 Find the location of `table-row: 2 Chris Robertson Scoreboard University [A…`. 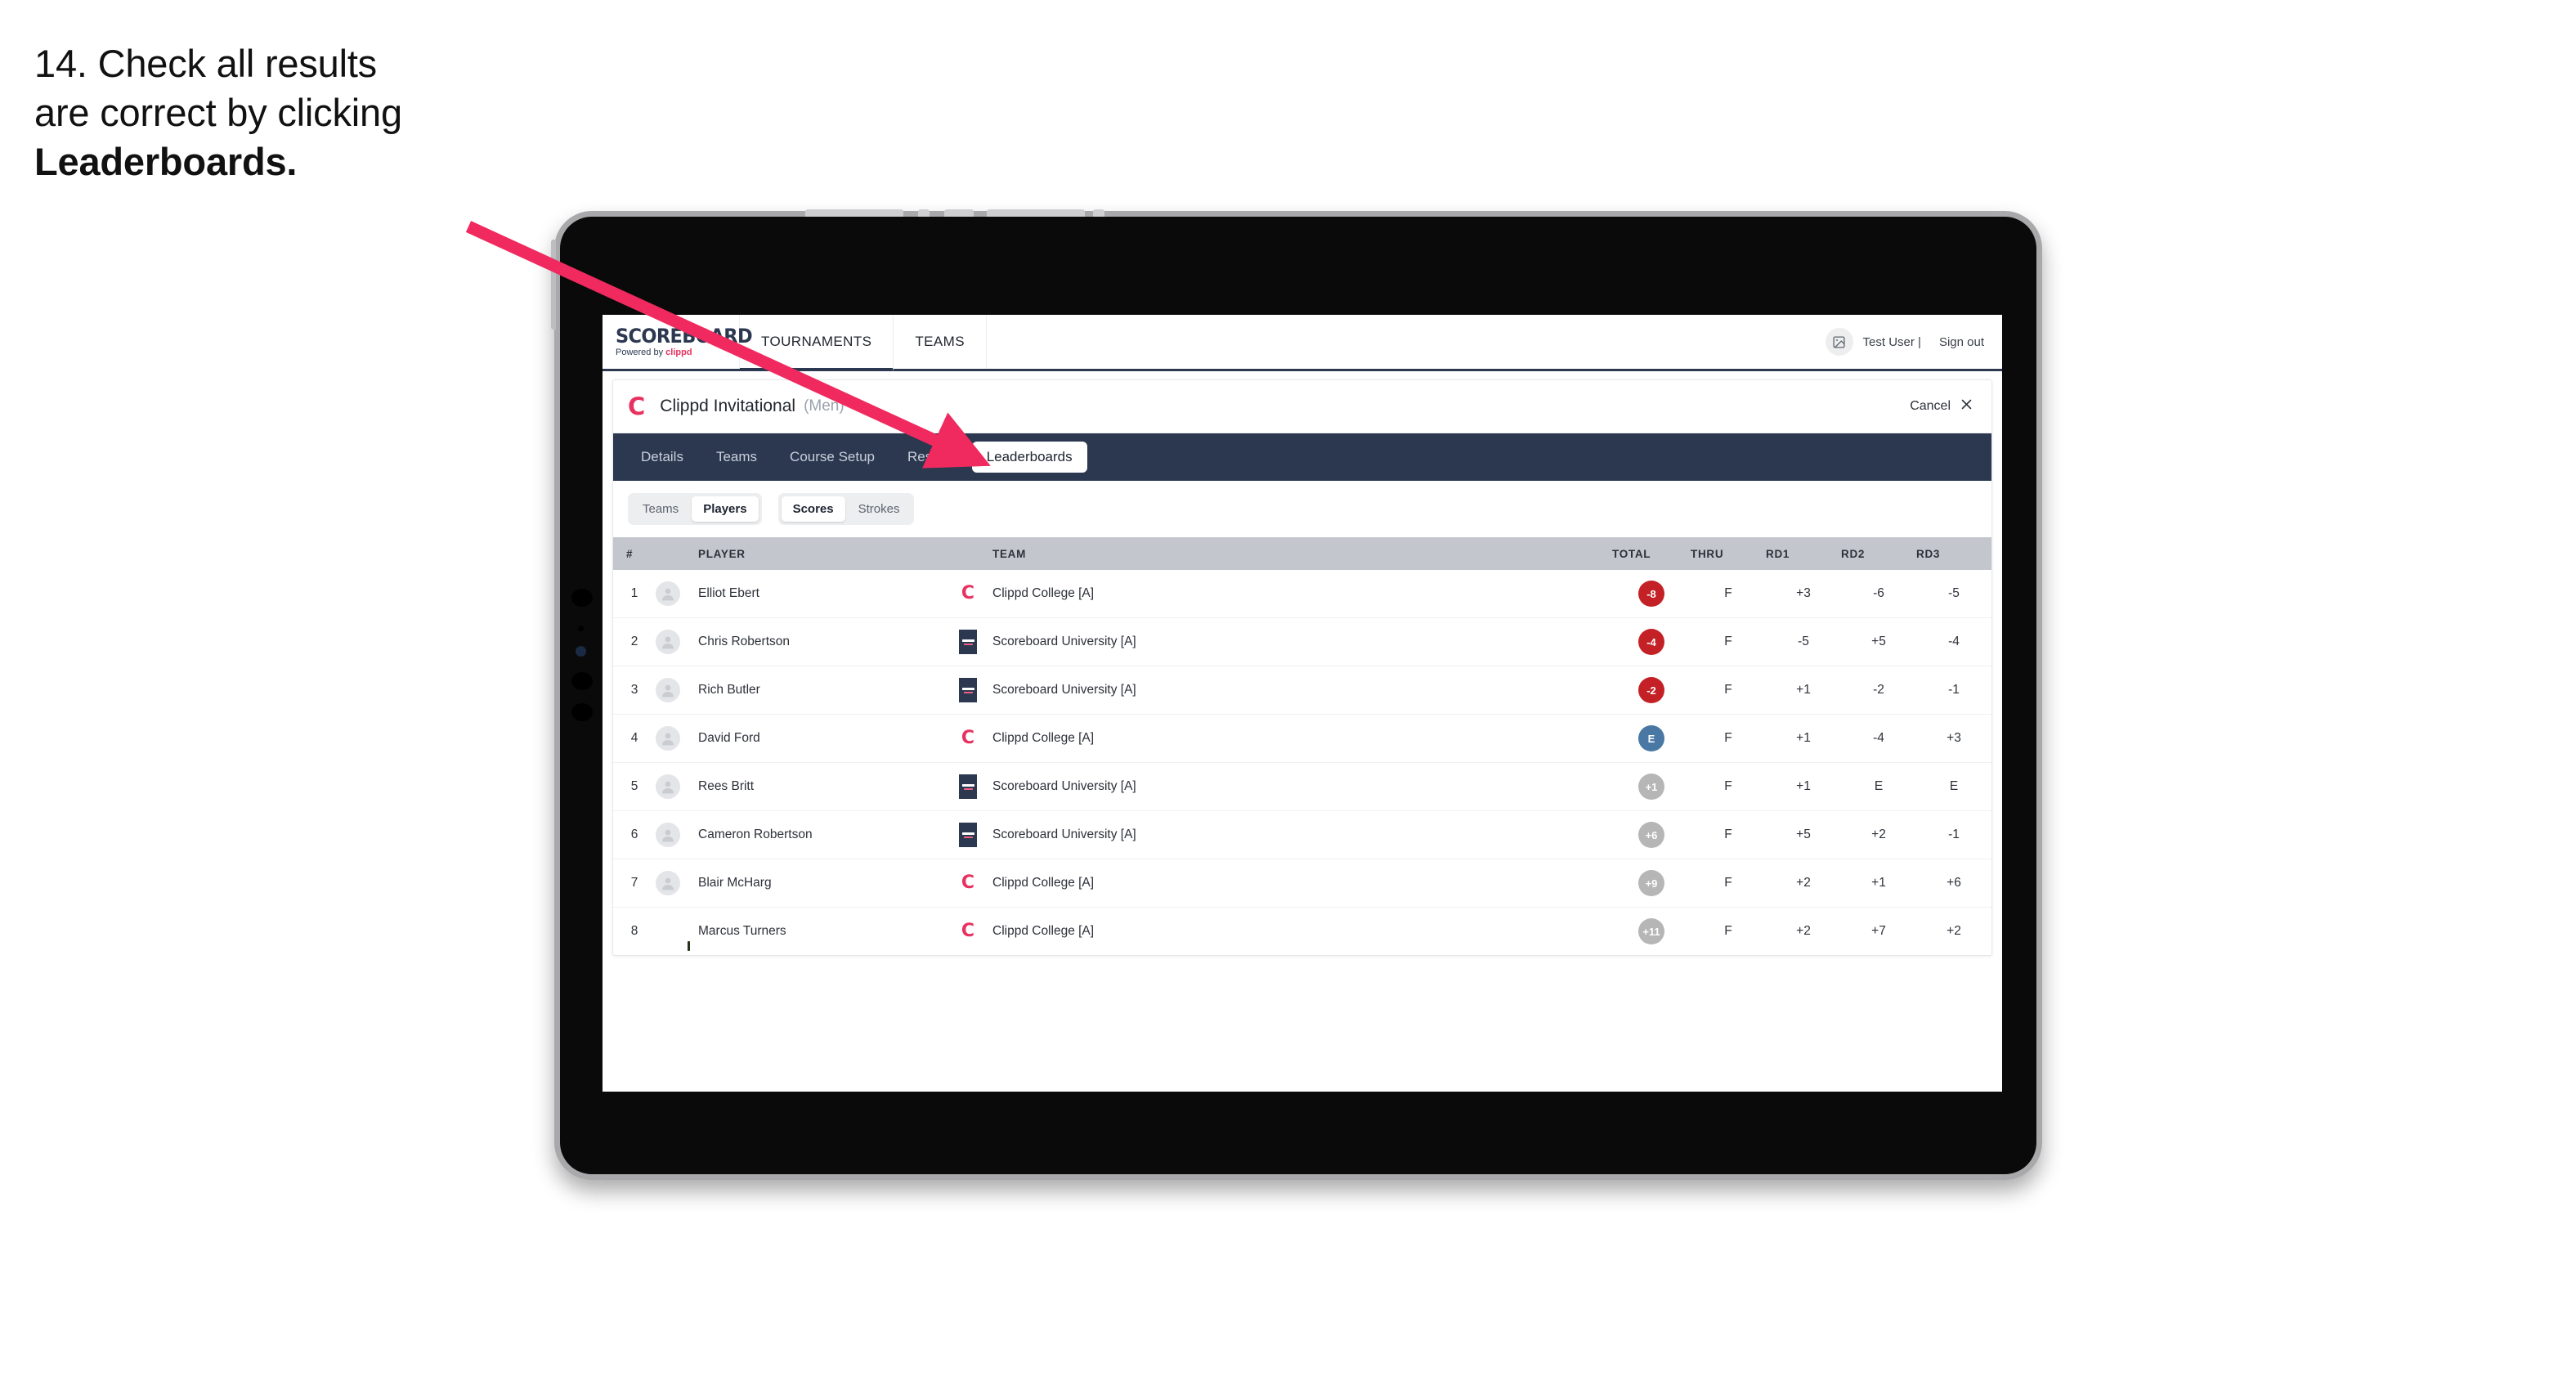

table-row: 2 Chris Robertson Scoreboard University [A… is located at coordinates (1302, 641).